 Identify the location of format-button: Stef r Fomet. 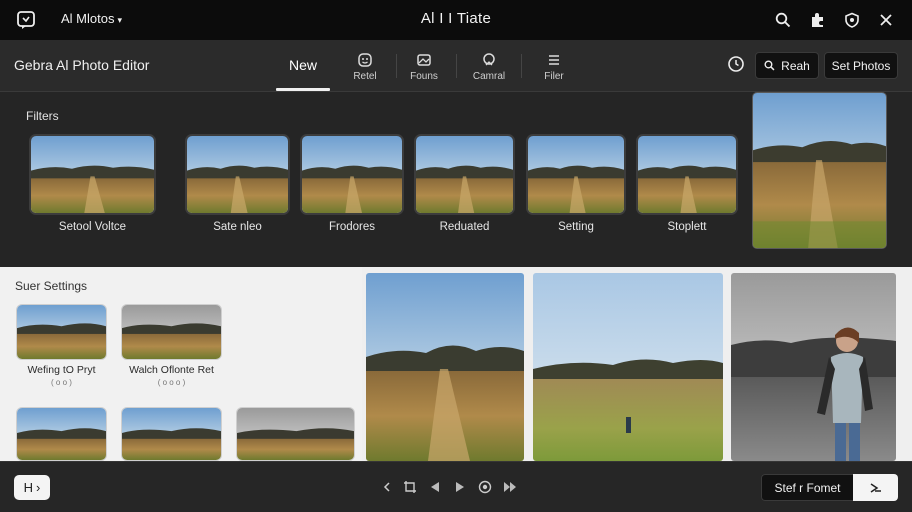
(807, 487).